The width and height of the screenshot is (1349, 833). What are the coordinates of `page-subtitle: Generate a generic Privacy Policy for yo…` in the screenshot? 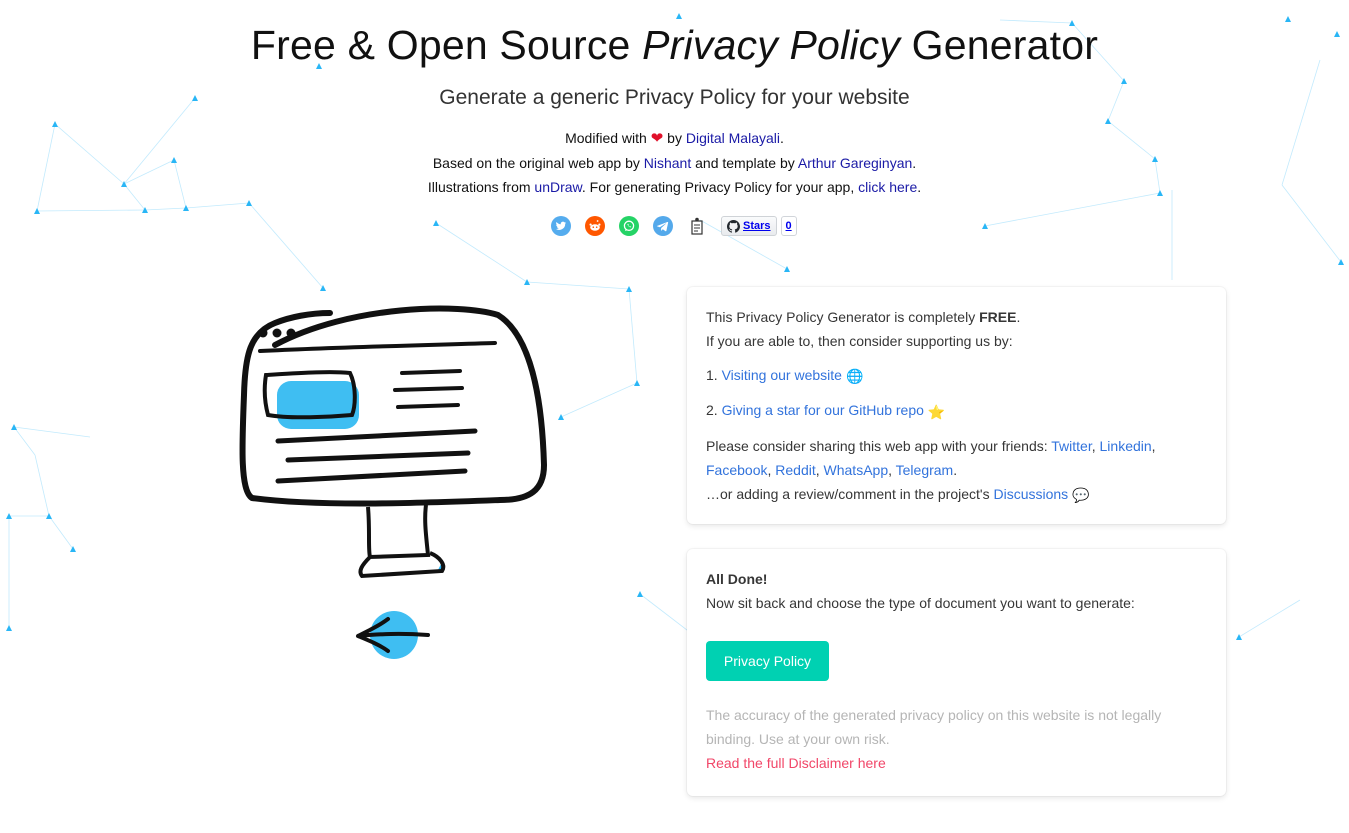 It's located at (674, 97).